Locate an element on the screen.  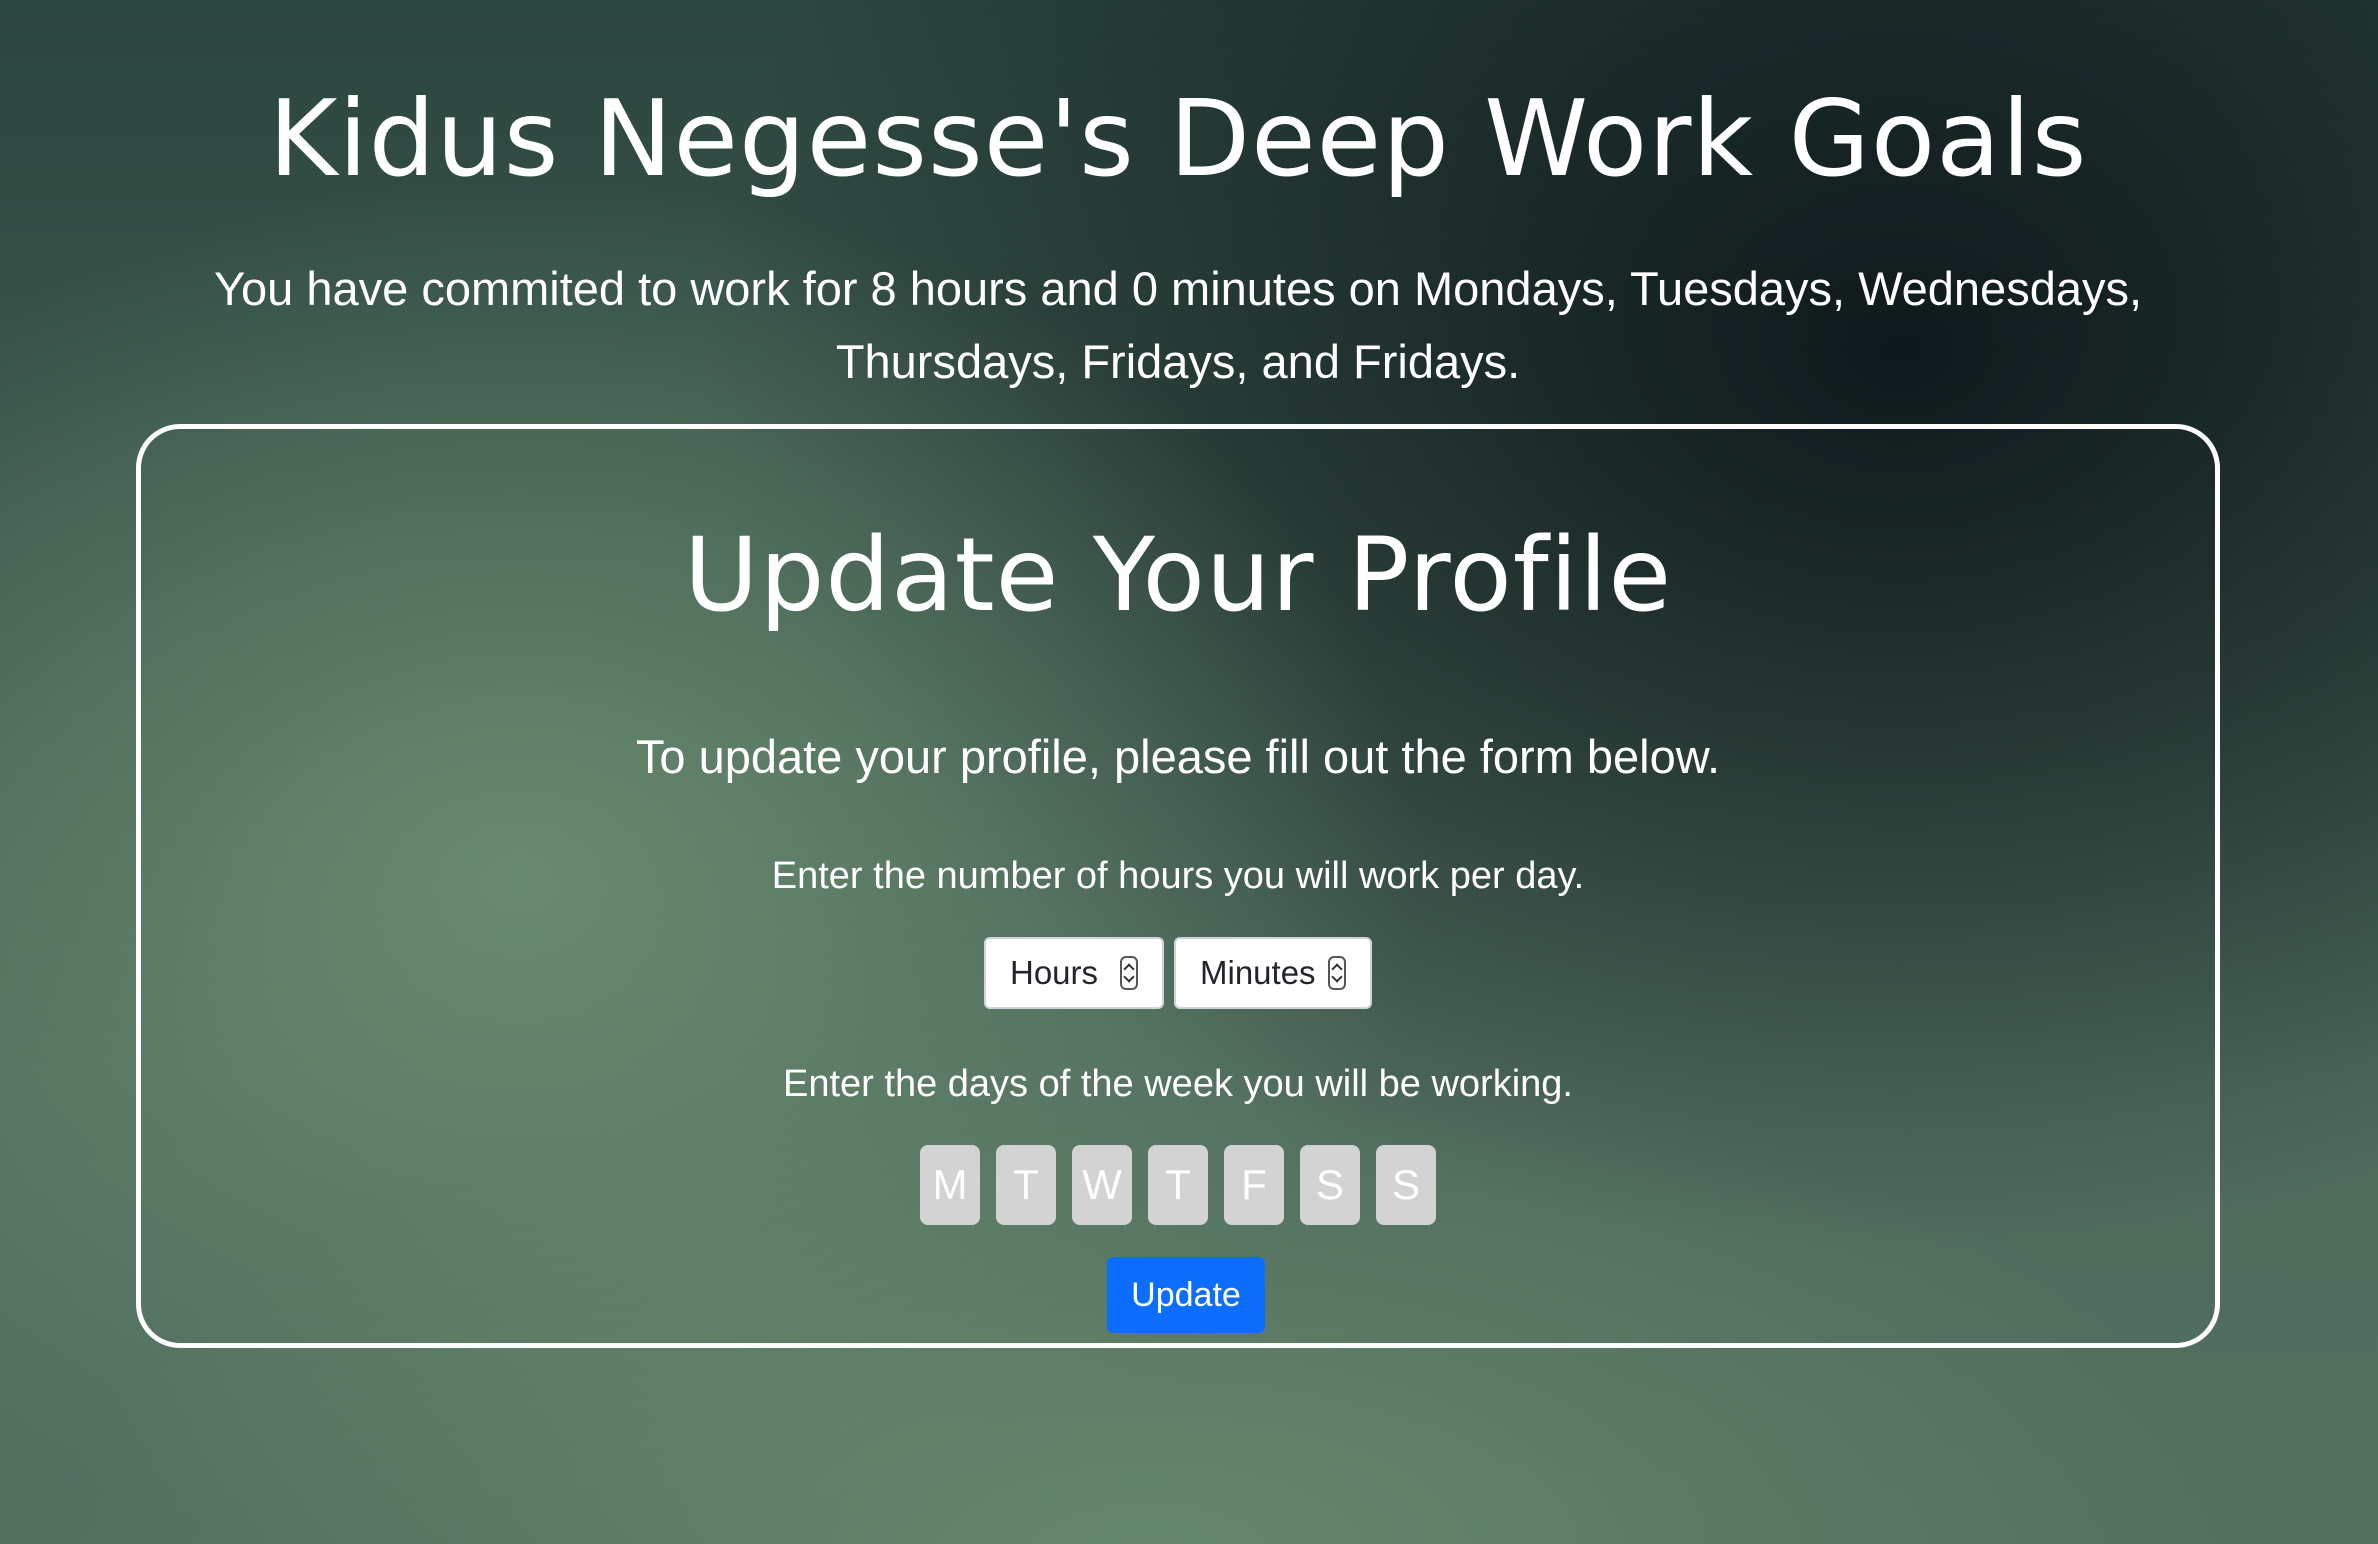
minutes-select-value: Minutes is located at coordinates (1258, 972).